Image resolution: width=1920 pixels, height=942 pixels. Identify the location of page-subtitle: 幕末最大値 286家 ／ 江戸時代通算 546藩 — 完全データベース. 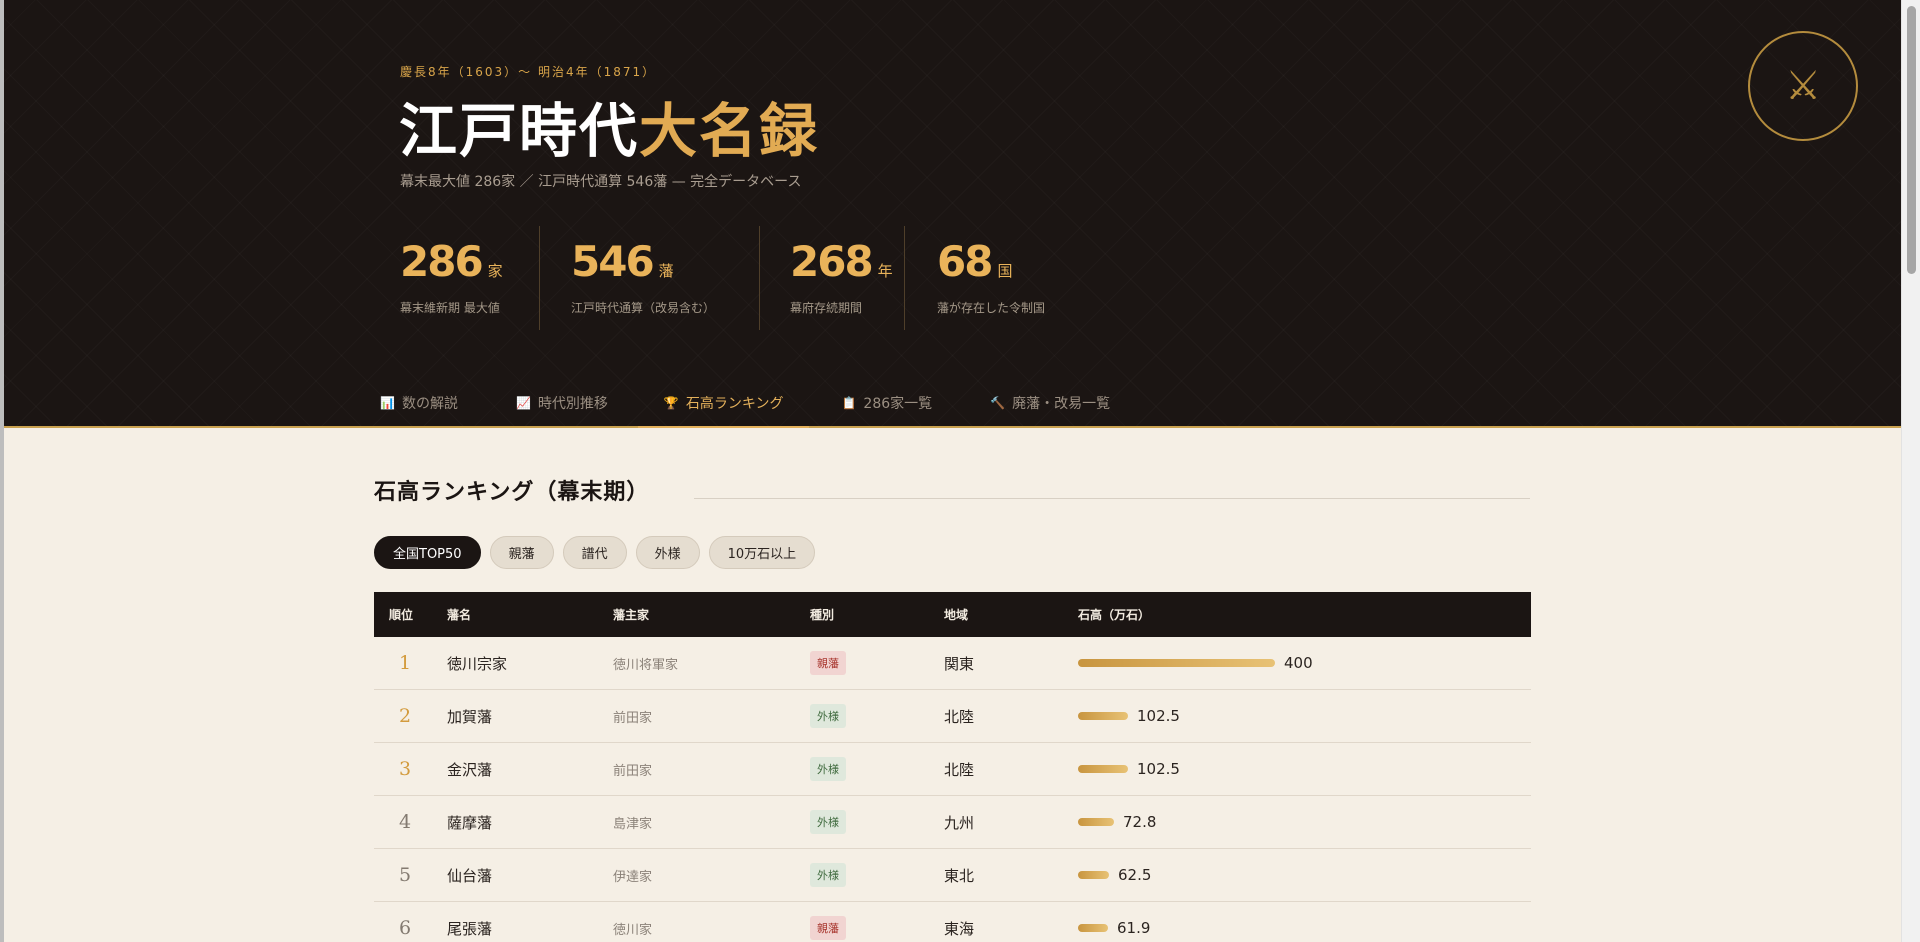
(601, 182).